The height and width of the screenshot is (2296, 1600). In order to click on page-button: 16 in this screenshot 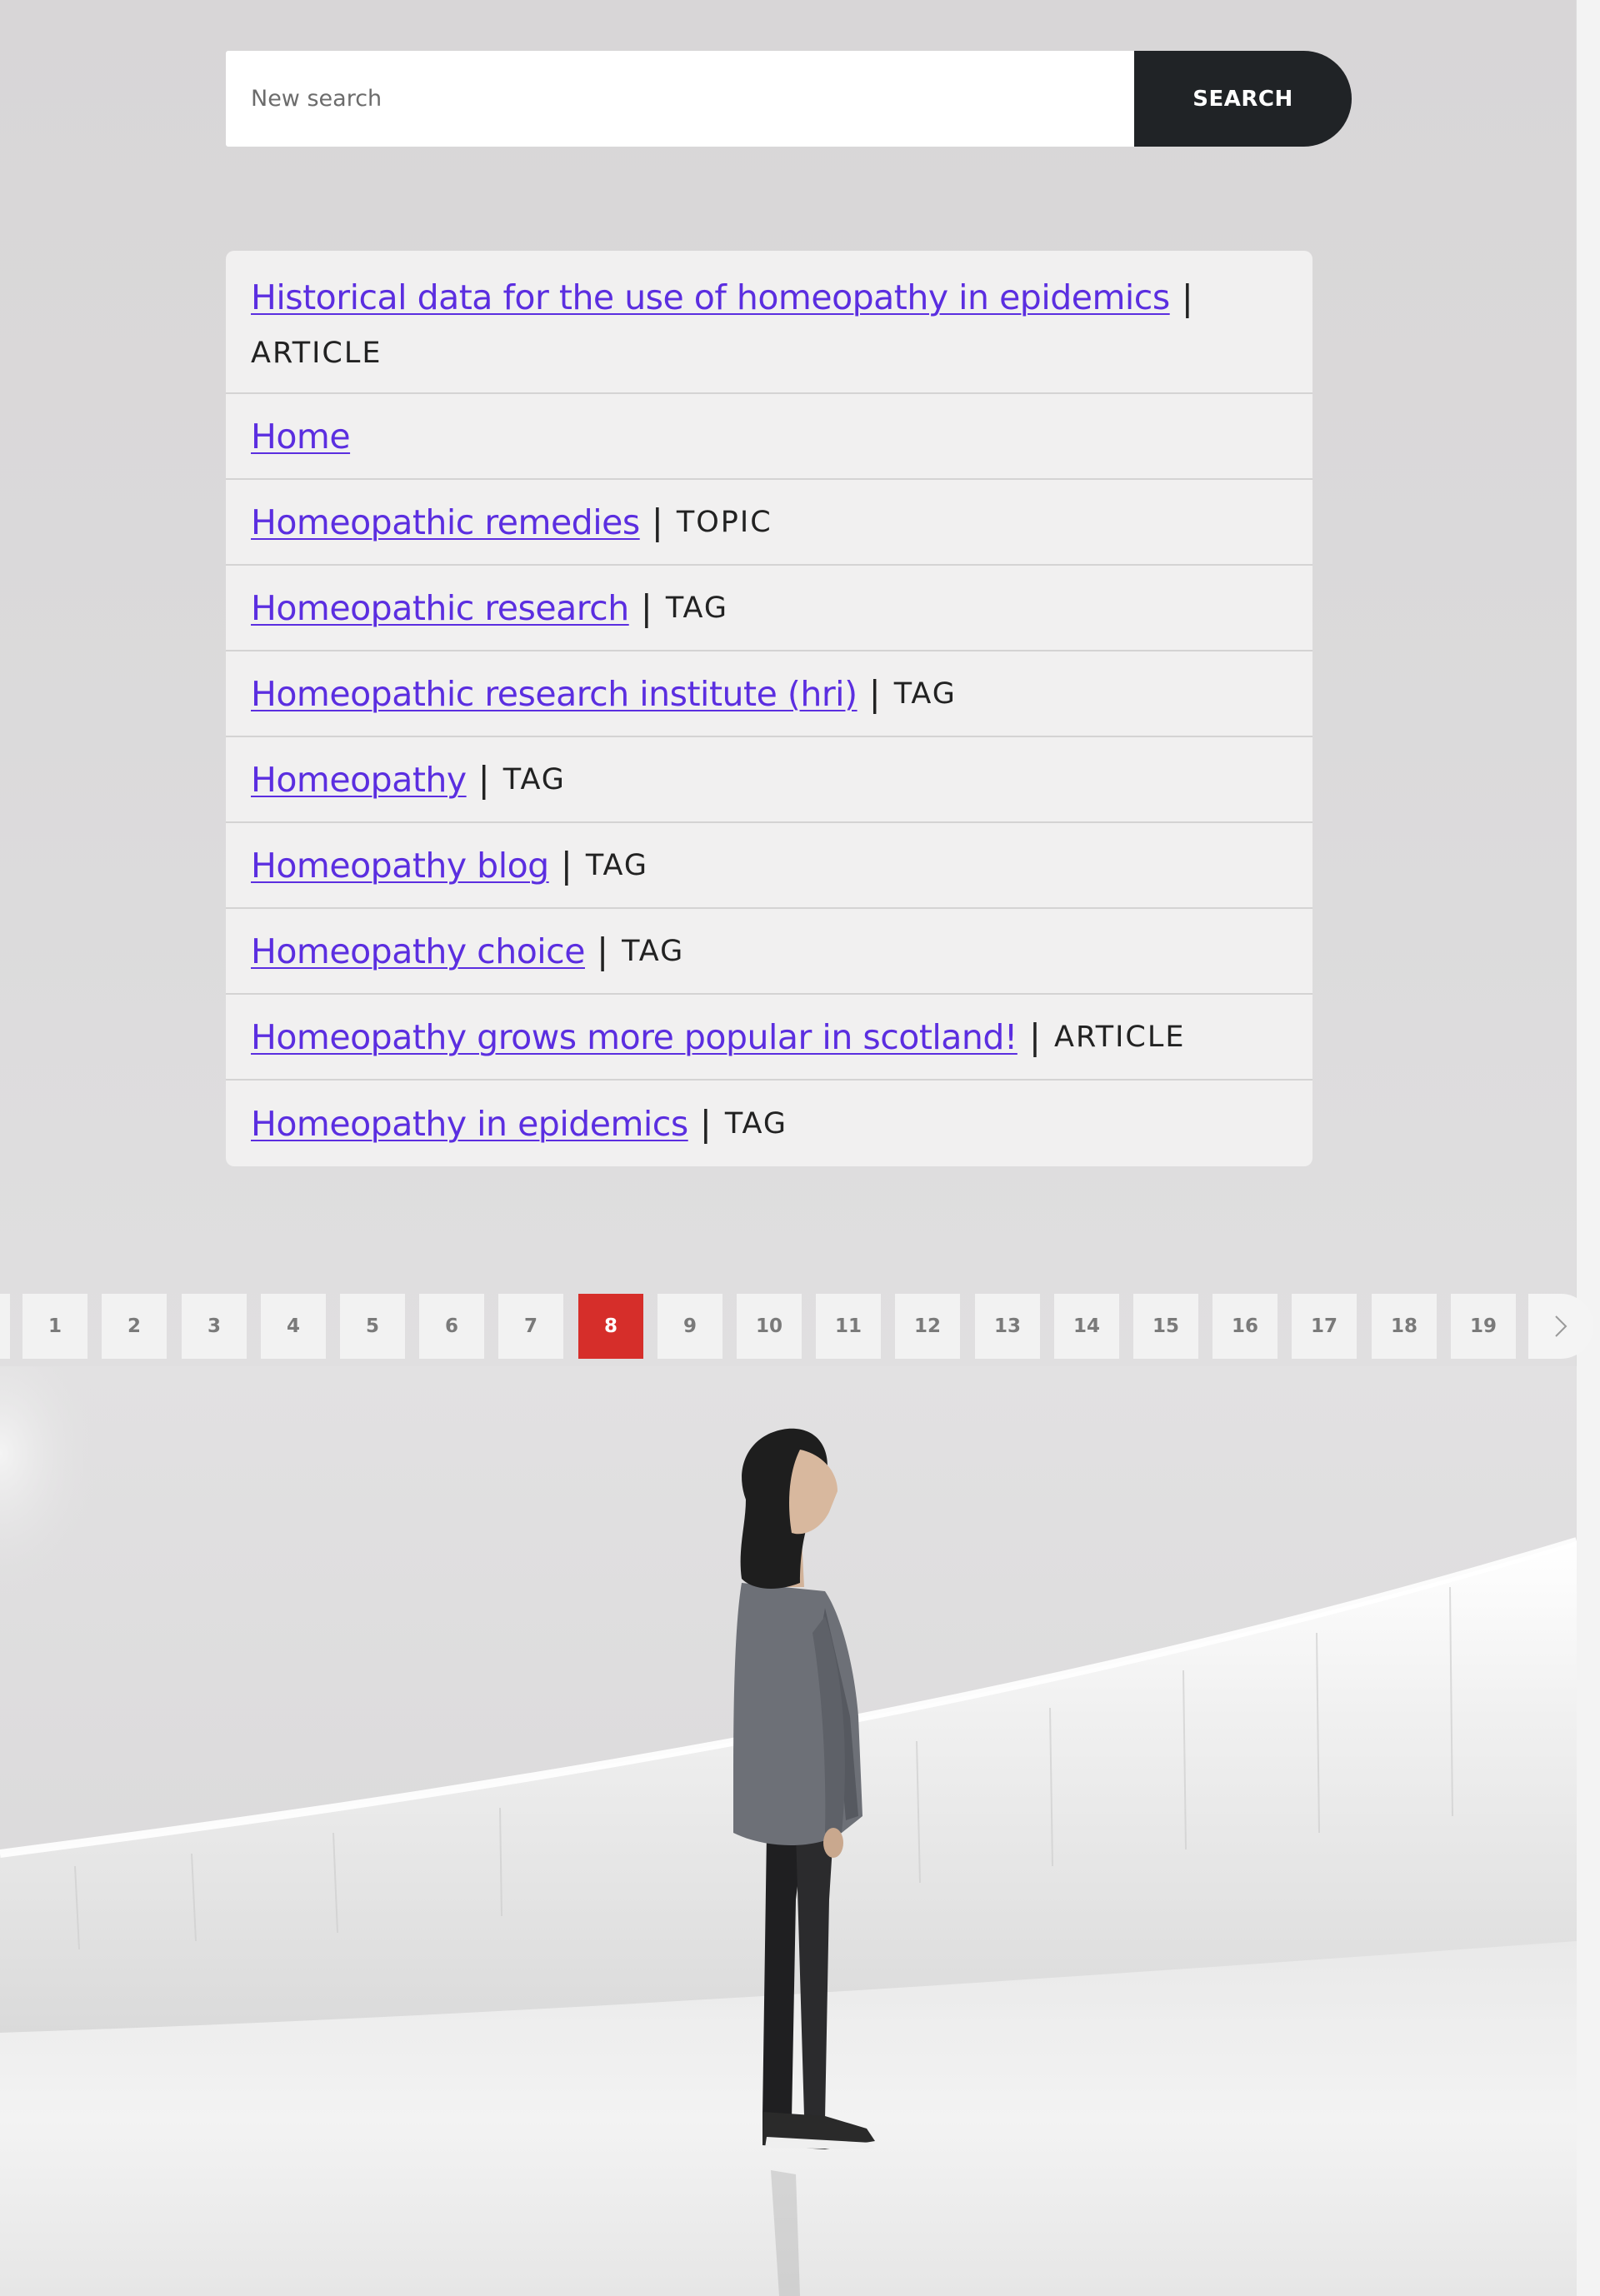, I will do `click(1245, 1326)`.